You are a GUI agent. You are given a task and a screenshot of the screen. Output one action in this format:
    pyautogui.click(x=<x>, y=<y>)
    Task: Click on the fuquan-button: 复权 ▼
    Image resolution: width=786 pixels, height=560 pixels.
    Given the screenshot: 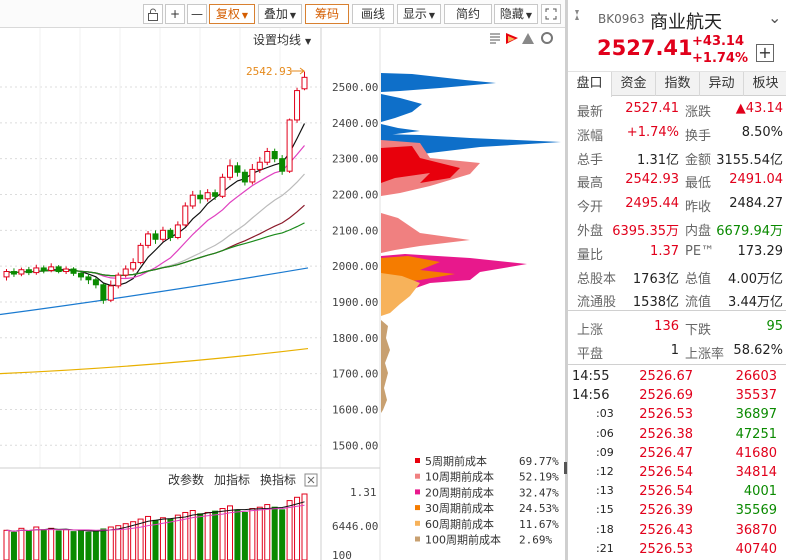 What is the action you would take?
    pyautogui.click(x=232, y=14)
    